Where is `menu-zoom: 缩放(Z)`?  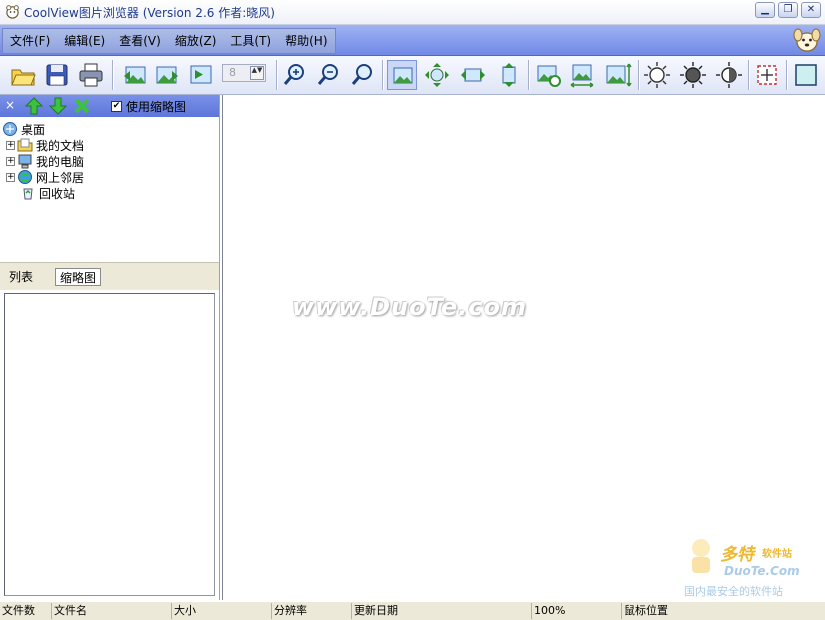 menu-zoom: 缩放(Z) is located at coordinates (196, 41).